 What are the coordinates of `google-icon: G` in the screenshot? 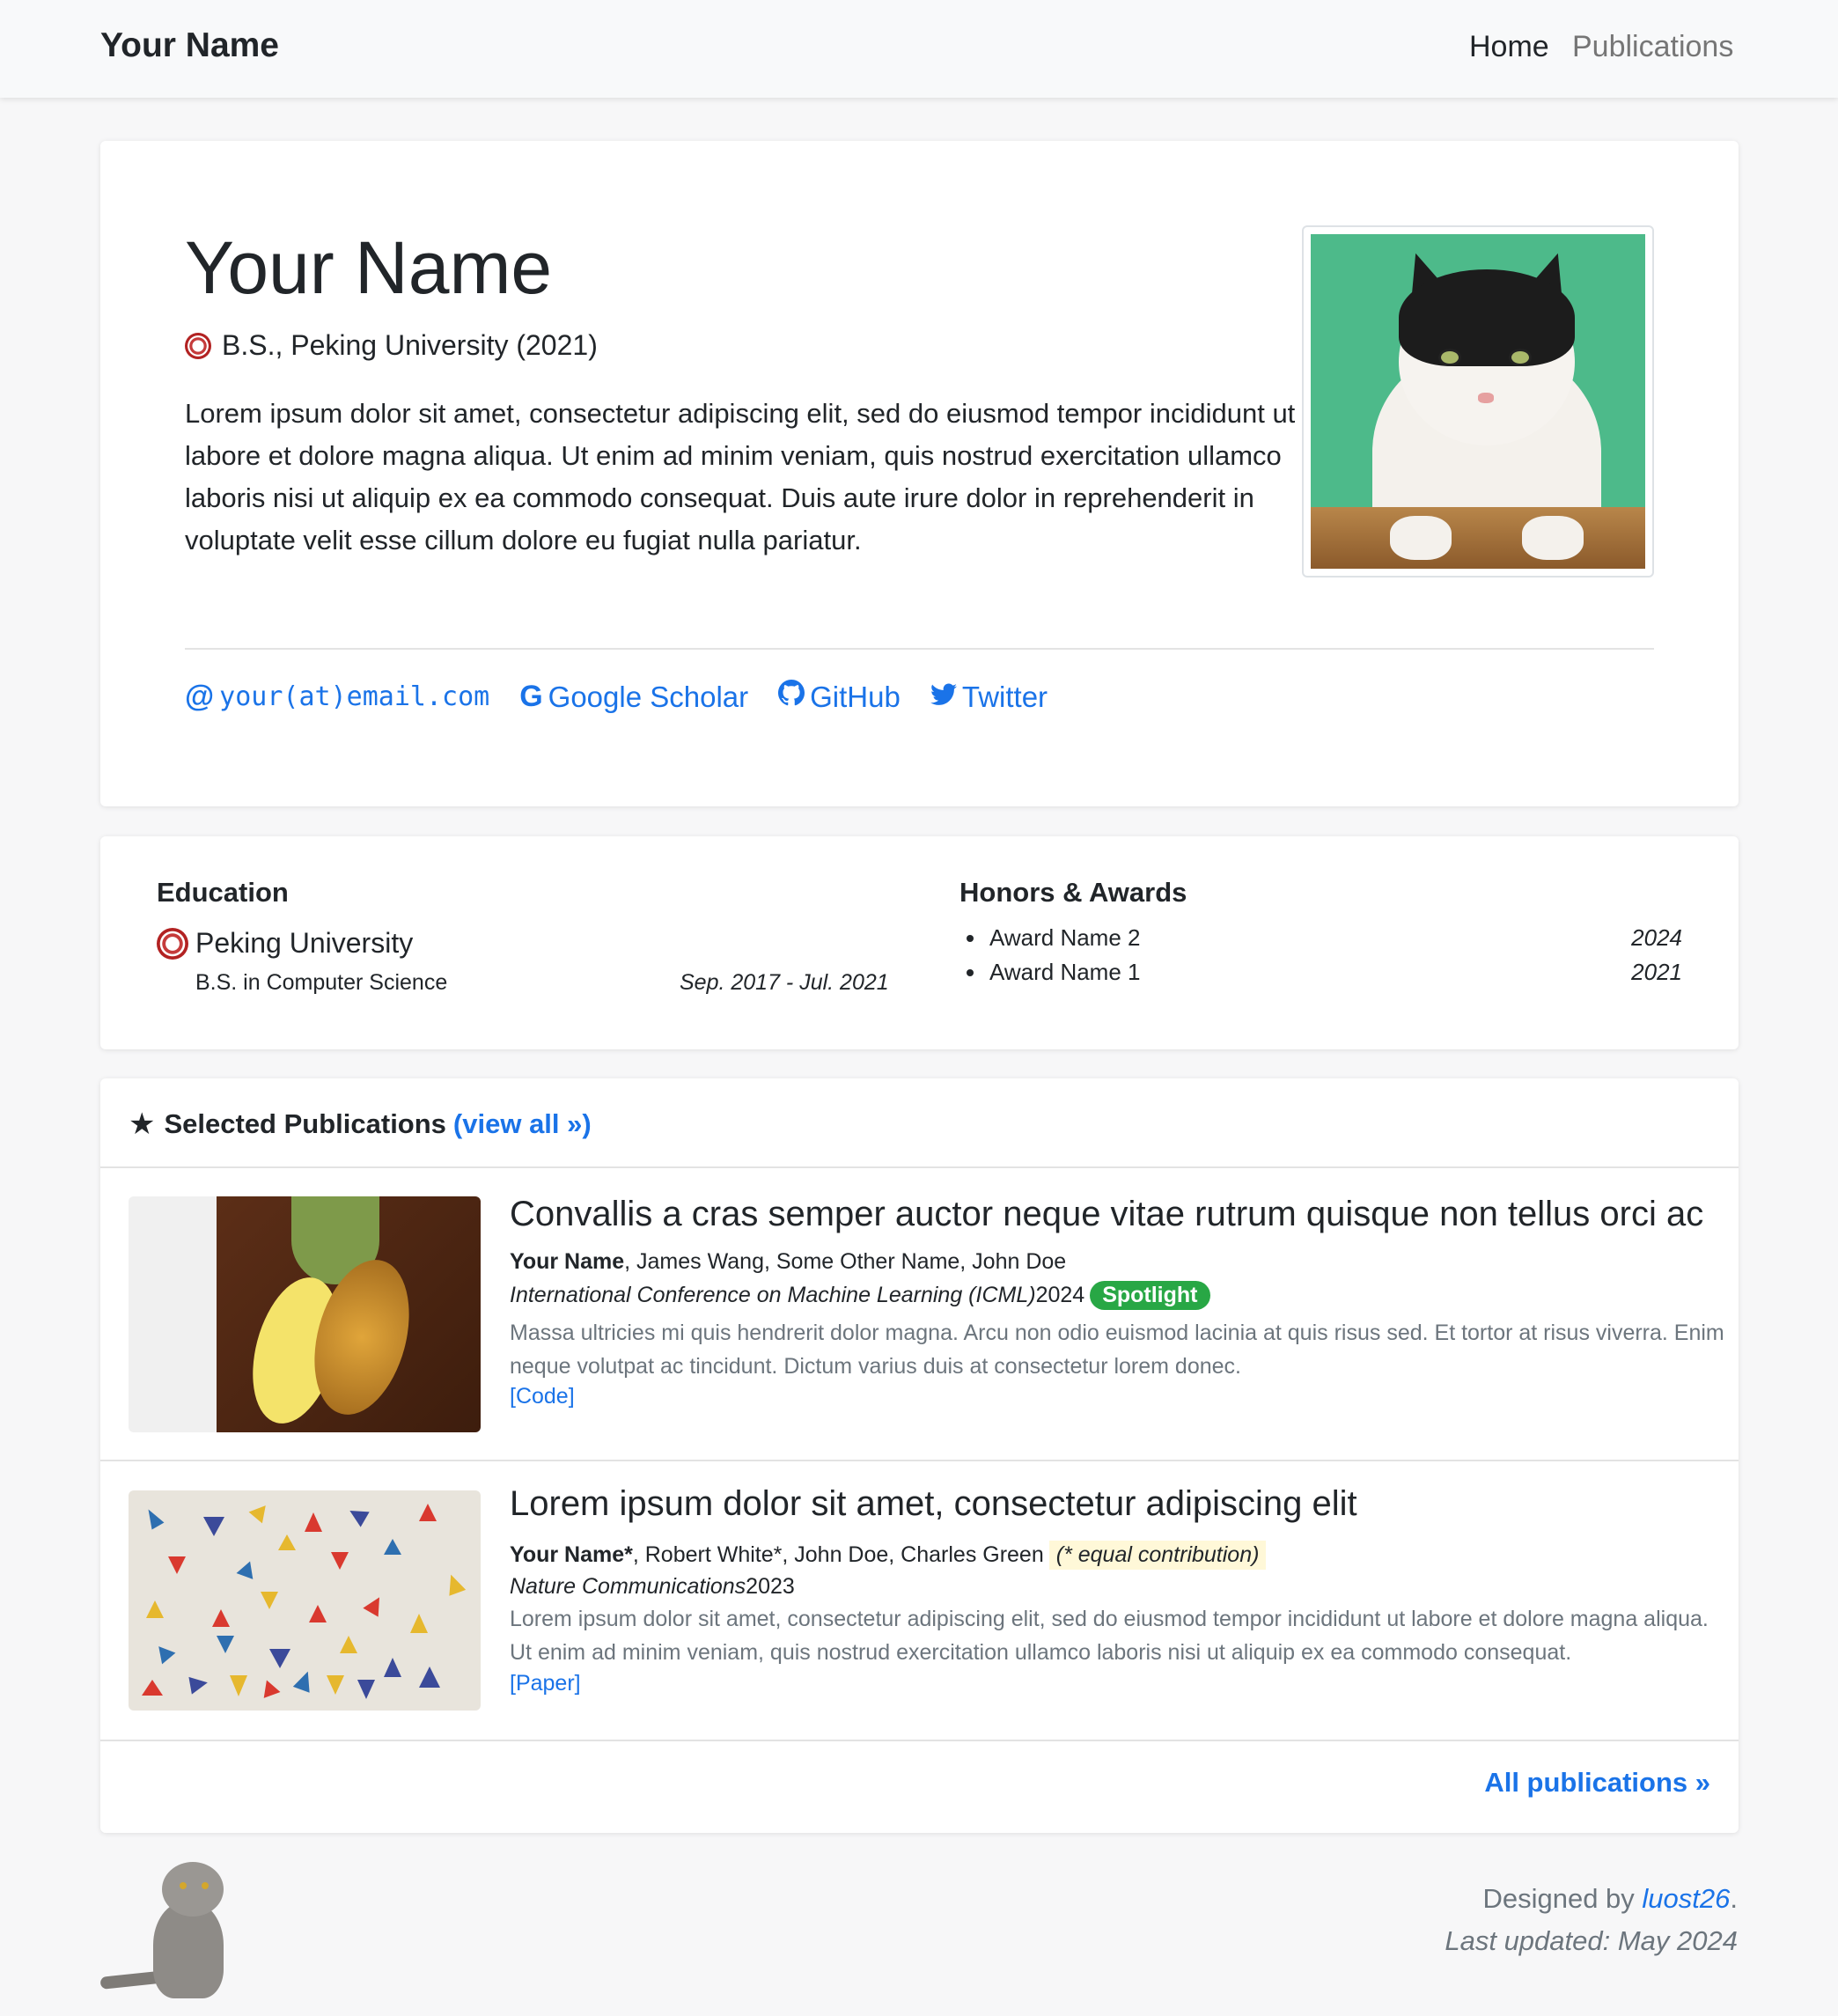 It's located at (531, 696).